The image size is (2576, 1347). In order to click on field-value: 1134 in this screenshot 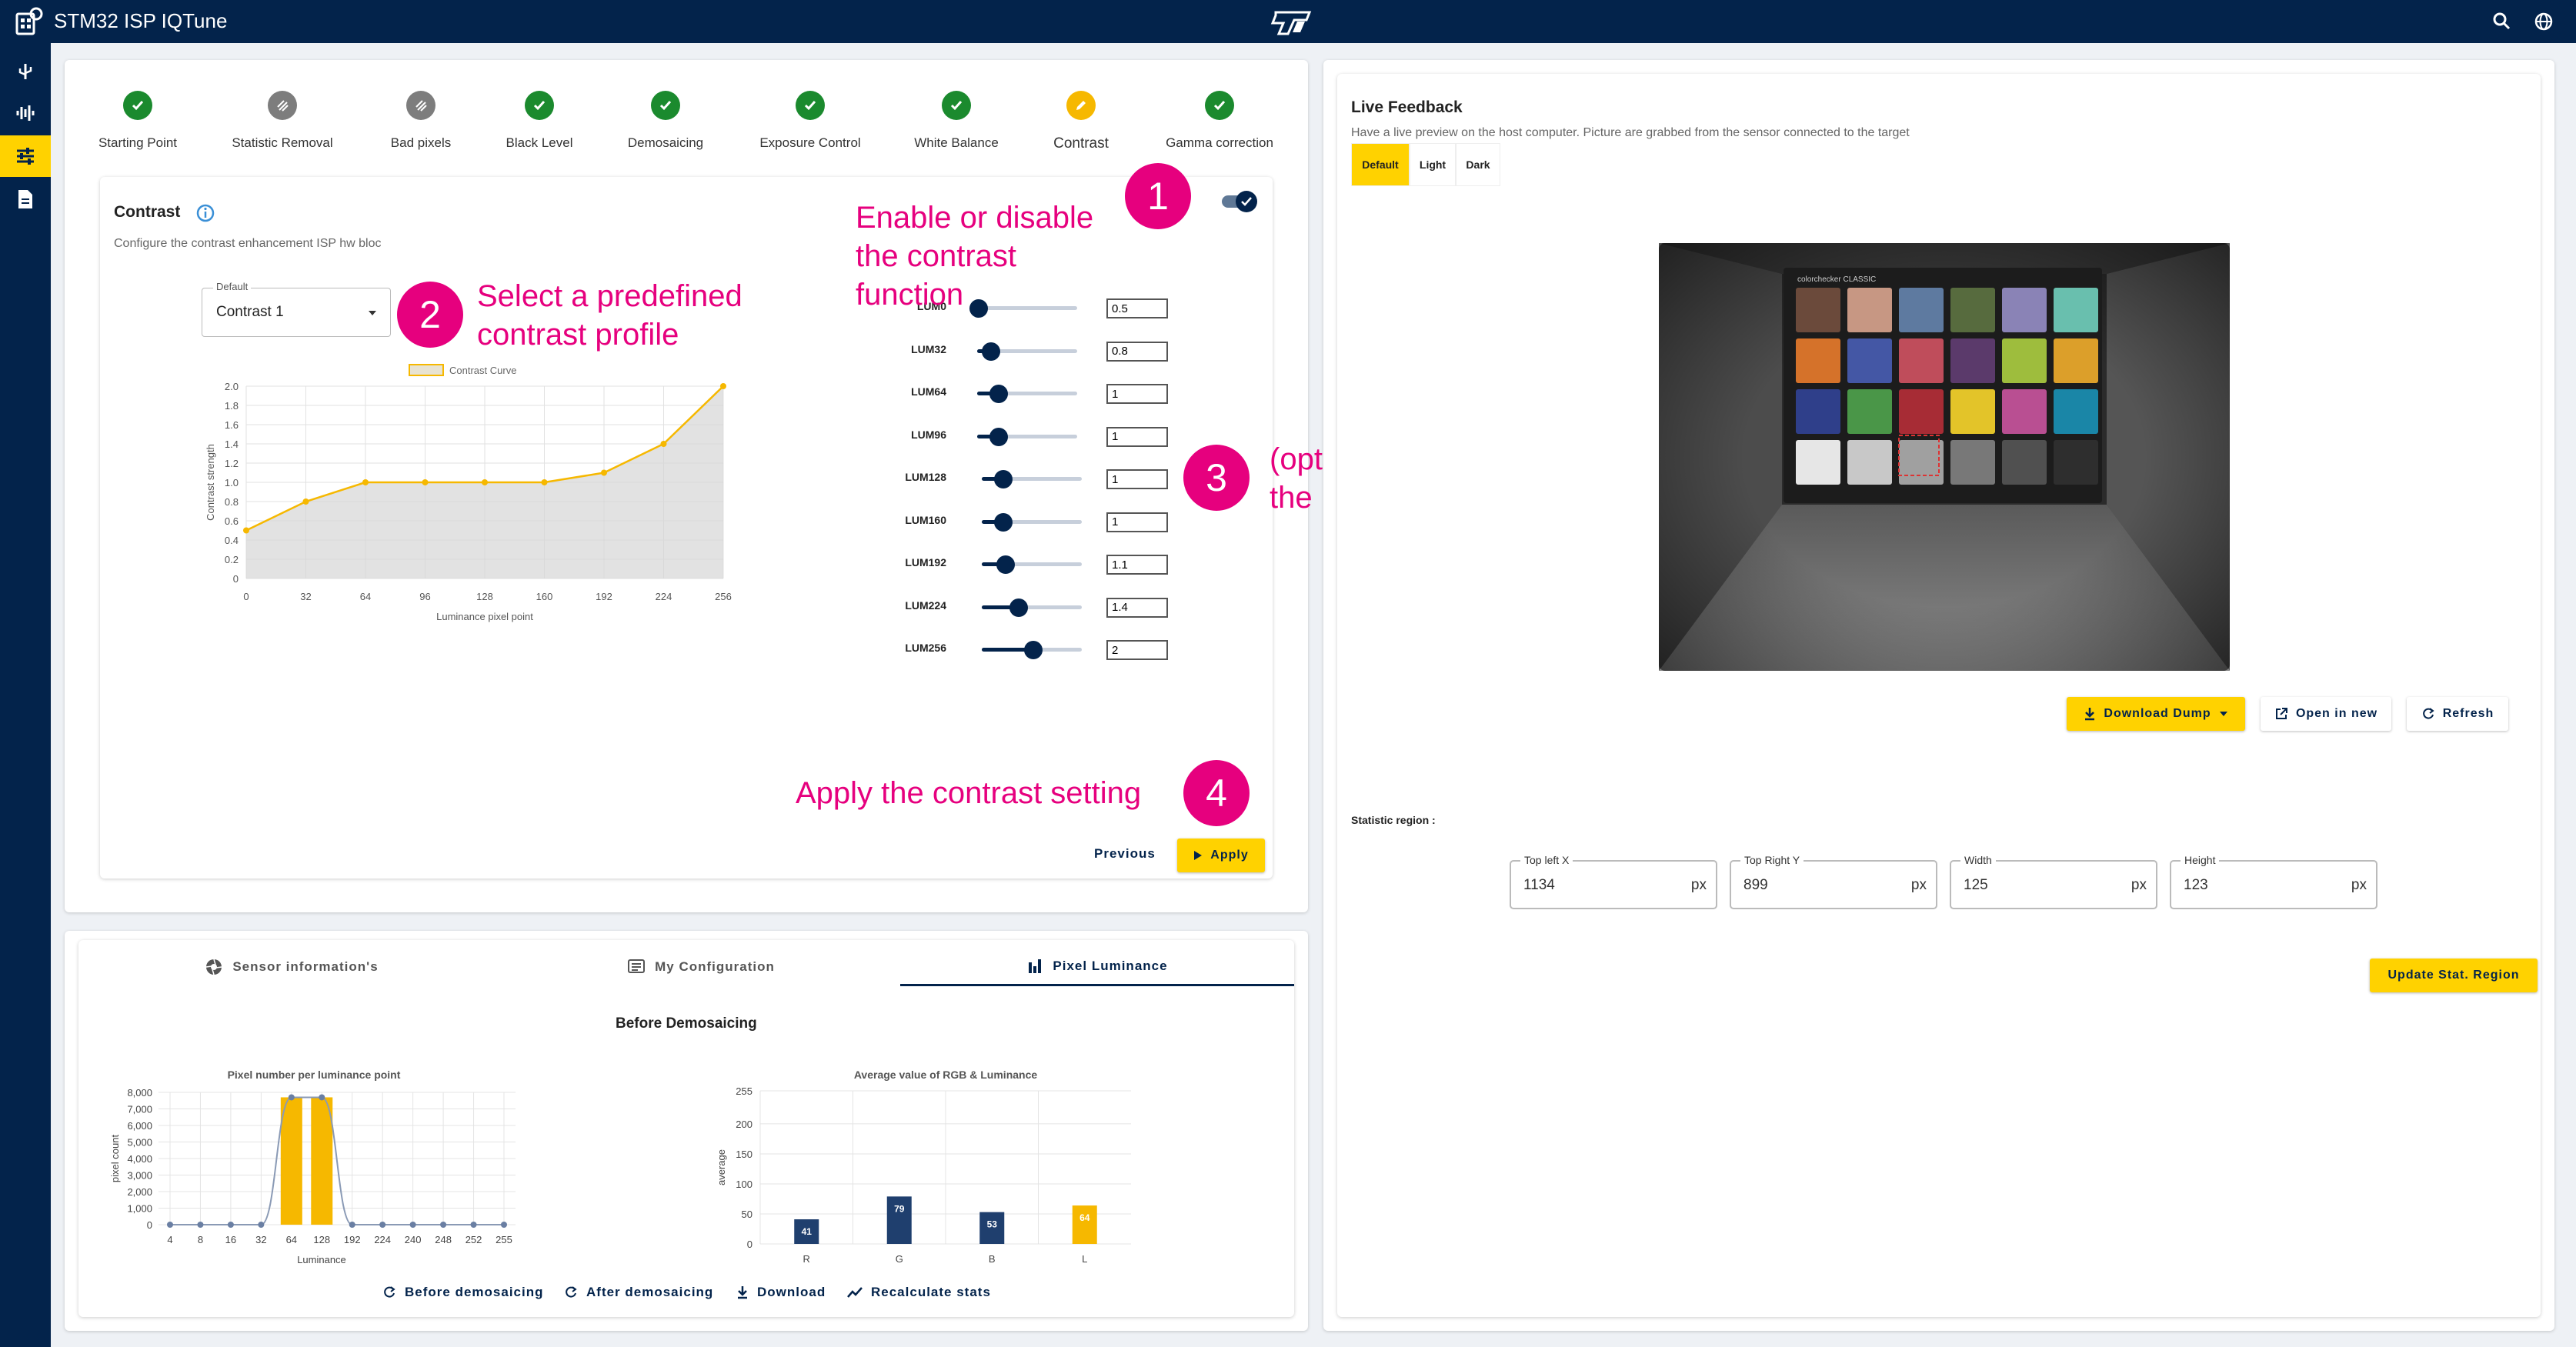, I will do `click(1539, 885)`.